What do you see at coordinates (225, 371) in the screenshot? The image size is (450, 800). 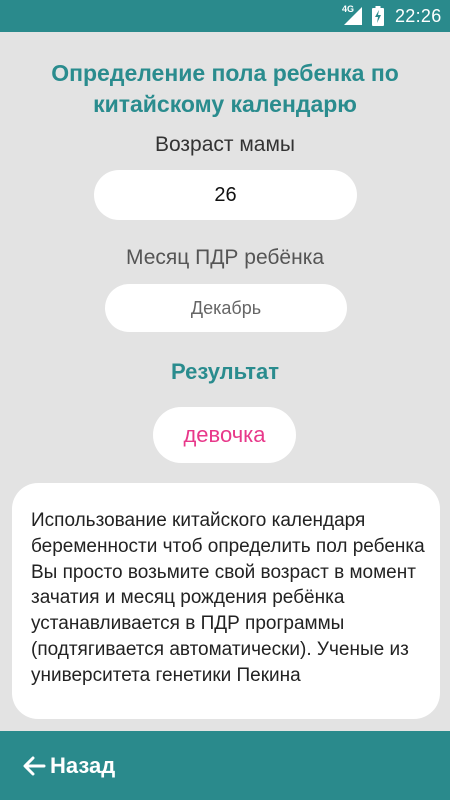 I see `result-heading: Результат` at bounding box center [225, 371].